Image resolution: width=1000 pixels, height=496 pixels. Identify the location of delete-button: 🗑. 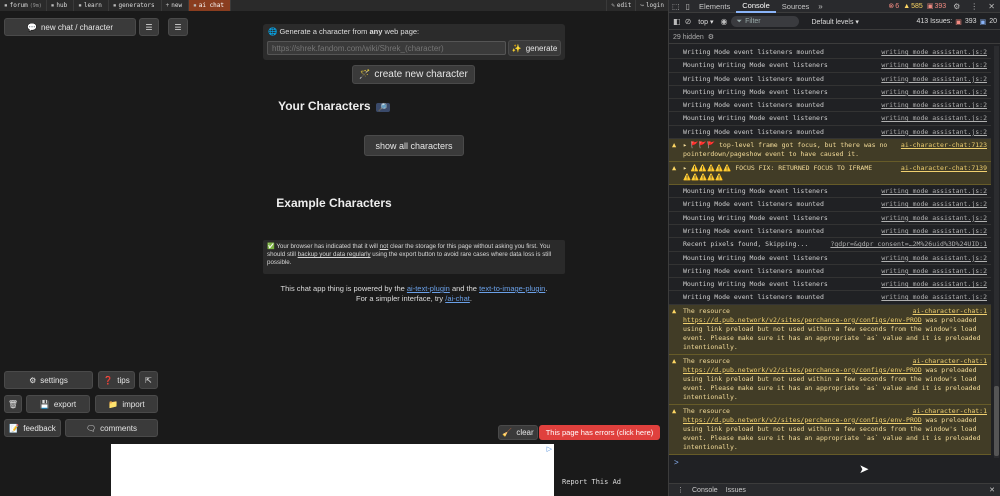
(13, 404).